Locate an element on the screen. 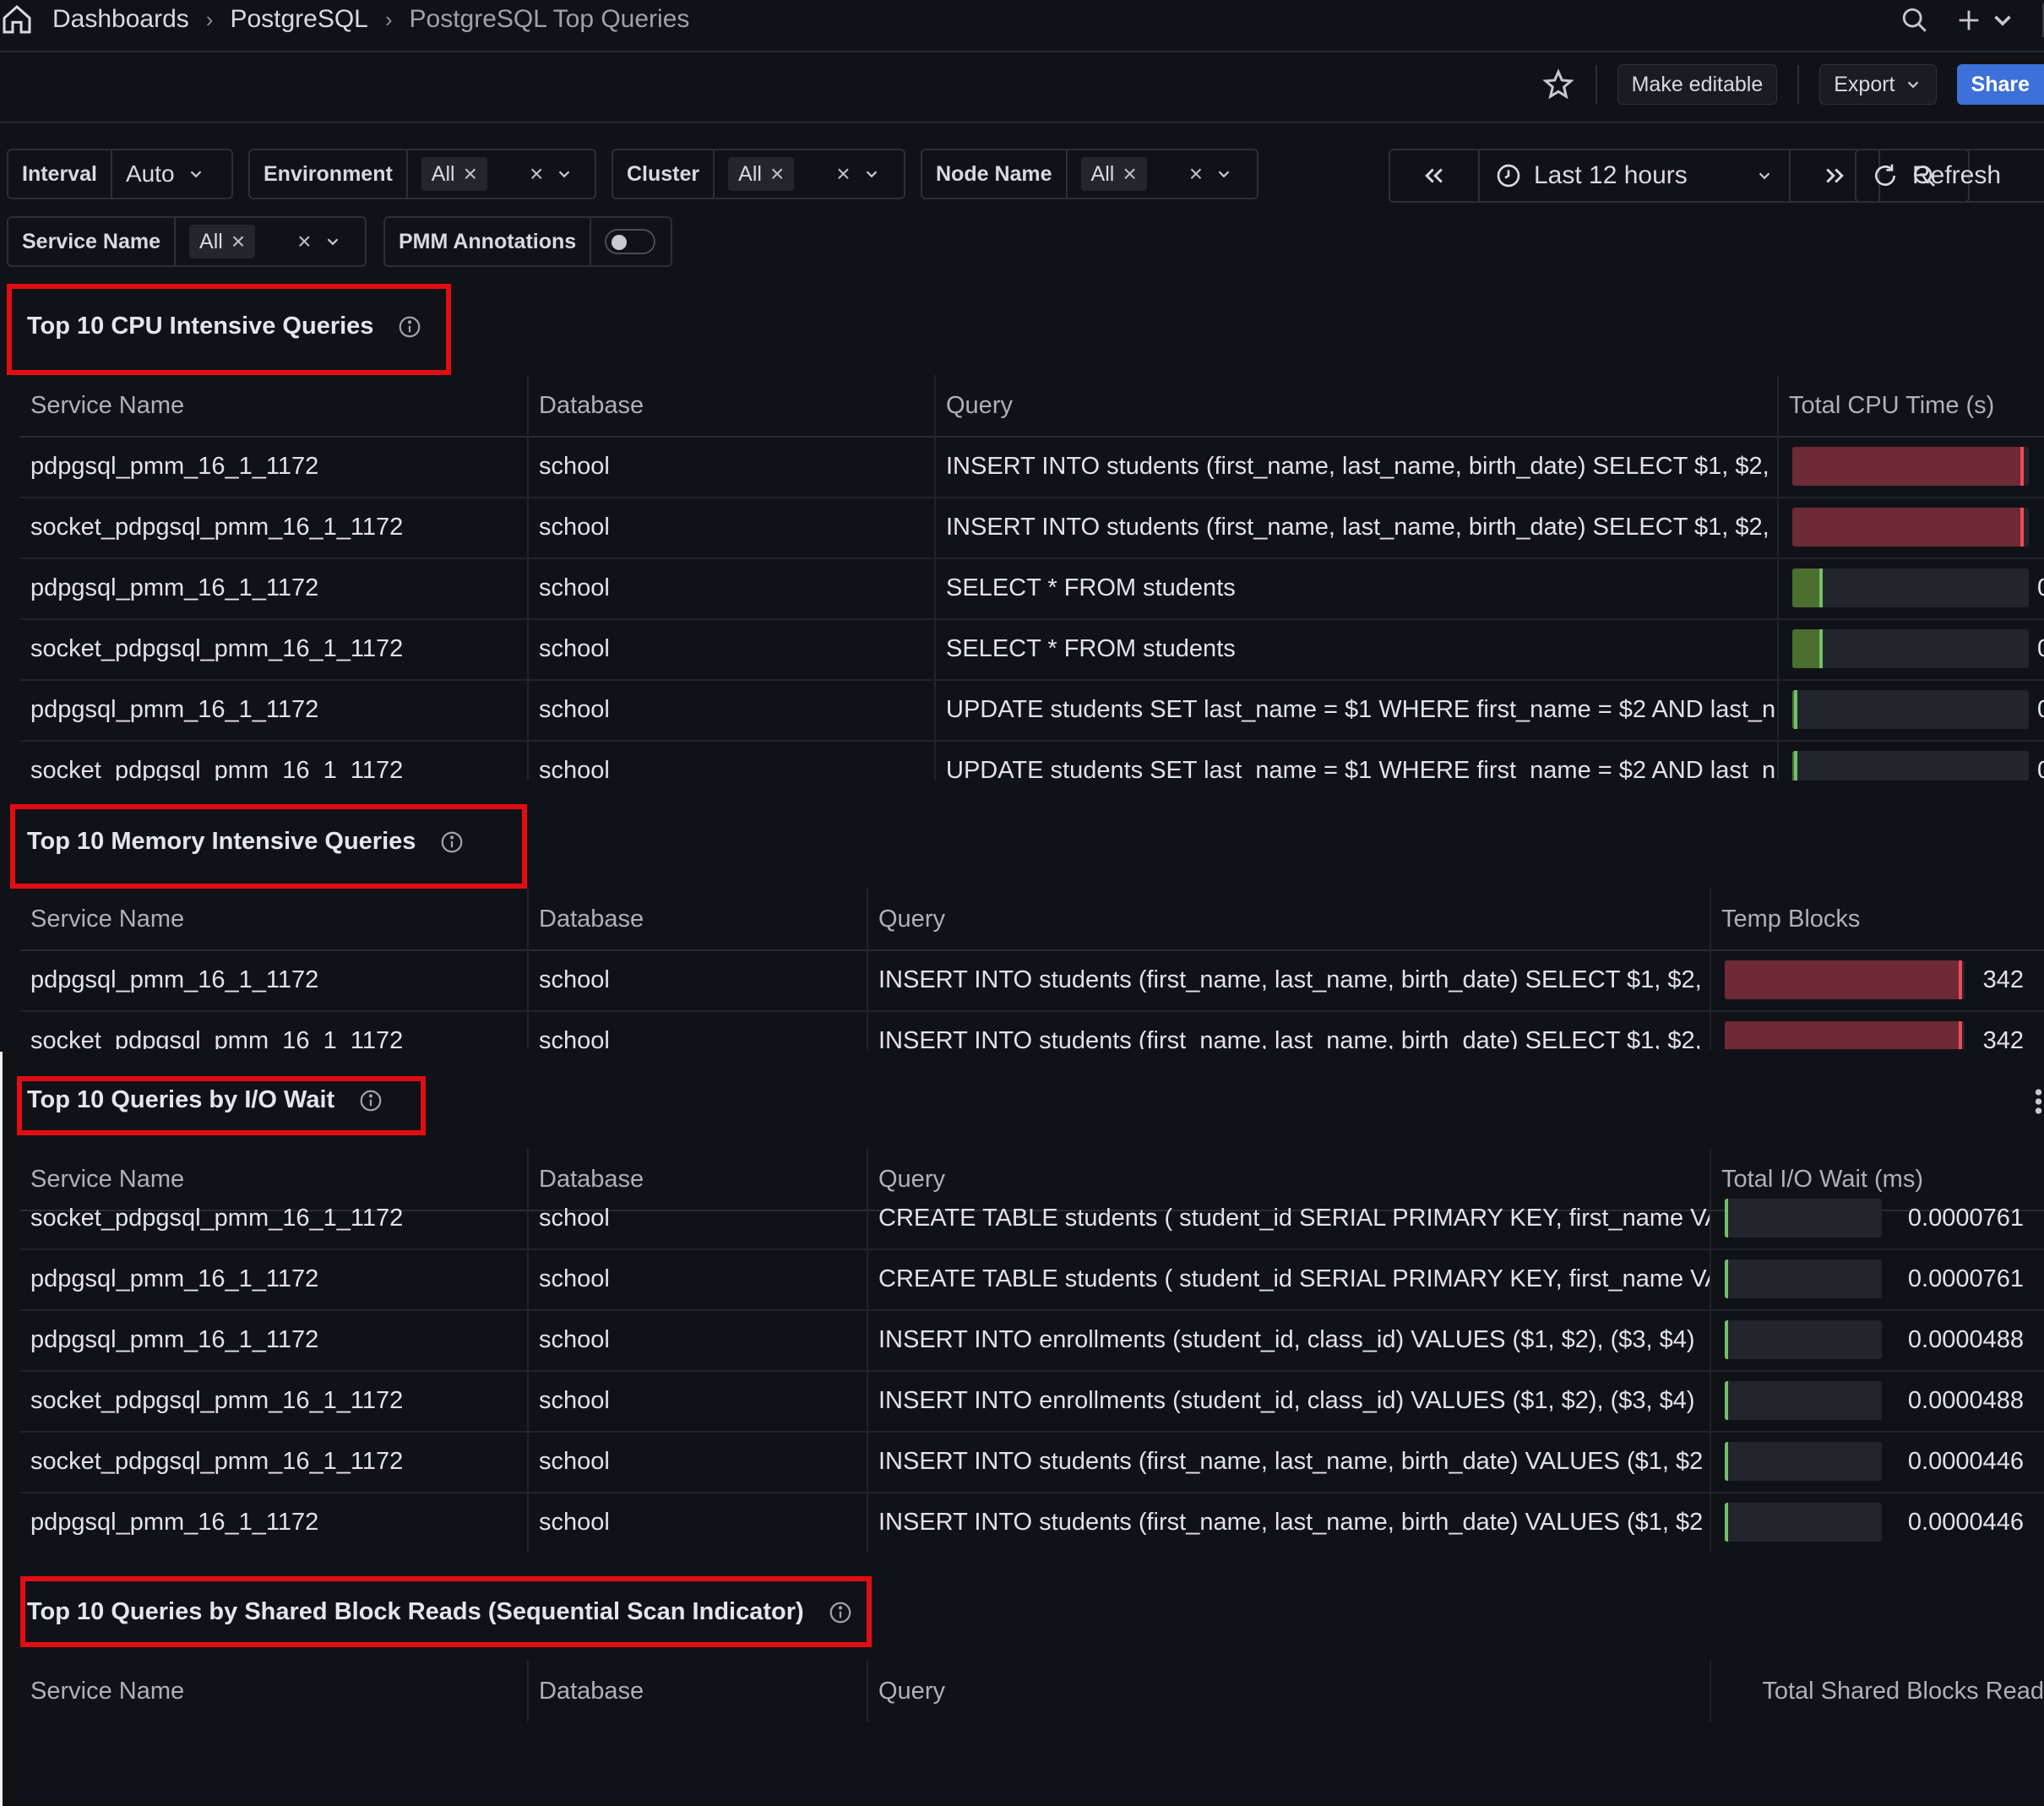  node-name-variable: Node Name All × × is located at coordinates (1089, 174).